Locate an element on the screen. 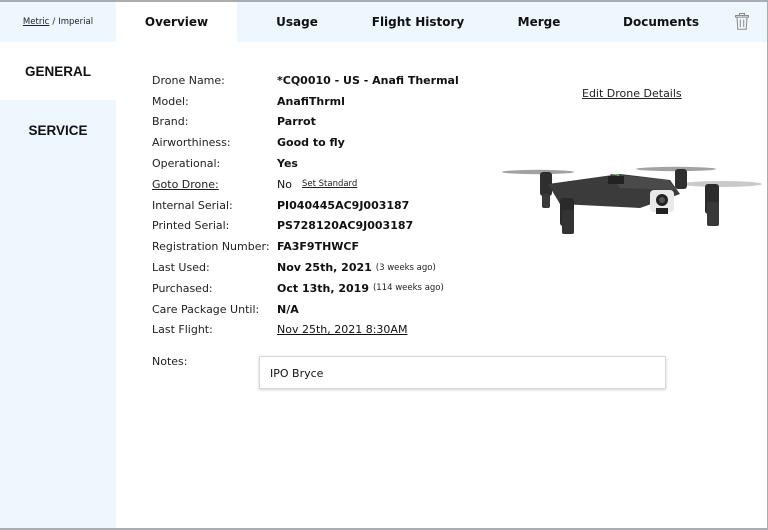 This screenshot has height=530, width=768. operational-value: Yes is located at coordinates (287, 164).